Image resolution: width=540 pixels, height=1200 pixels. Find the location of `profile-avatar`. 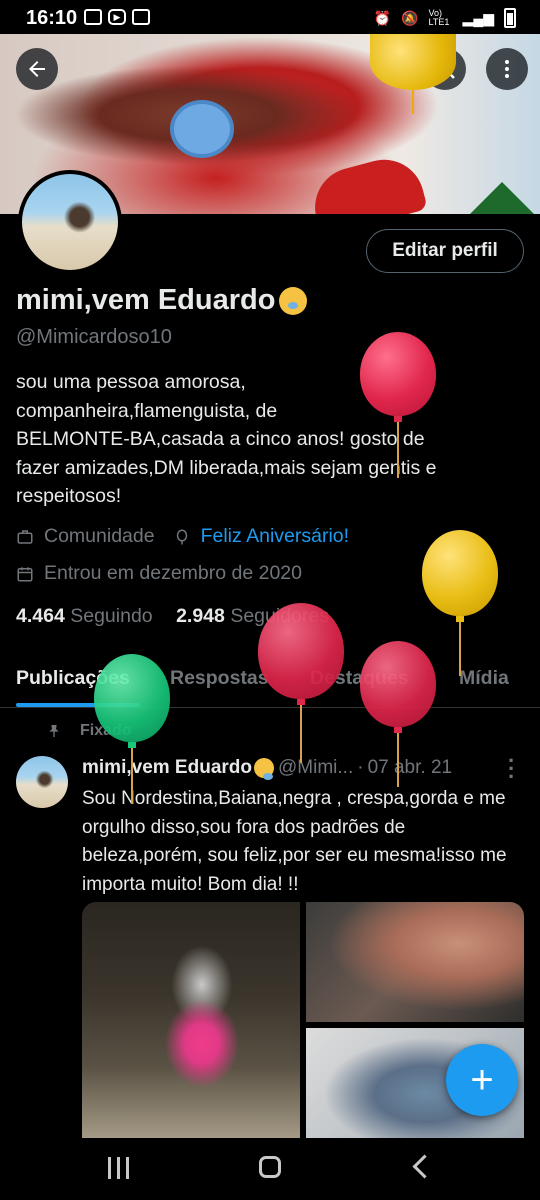

profile-avatar is located at coordinates (70, 222).